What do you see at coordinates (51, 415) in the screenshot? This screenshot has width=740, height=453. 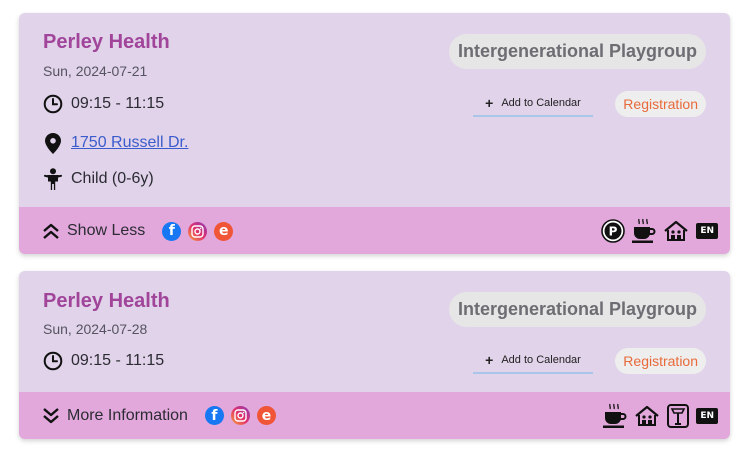 I see `chevron-double-down-icon` at bounding box center [51, 415].